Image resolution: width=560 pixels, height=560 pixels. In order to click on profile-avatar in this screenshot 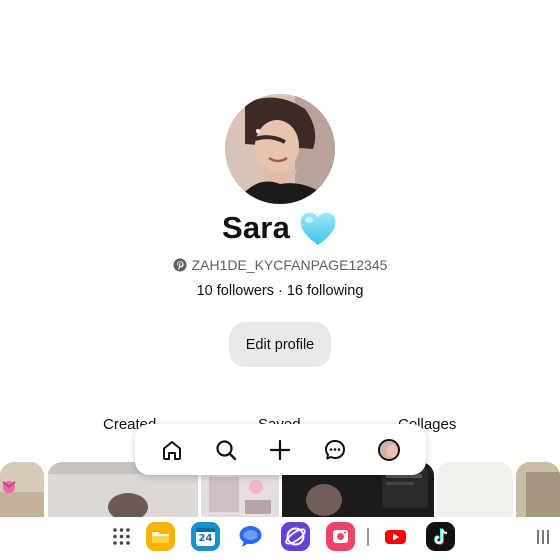, I will do `click(280, 149)`.